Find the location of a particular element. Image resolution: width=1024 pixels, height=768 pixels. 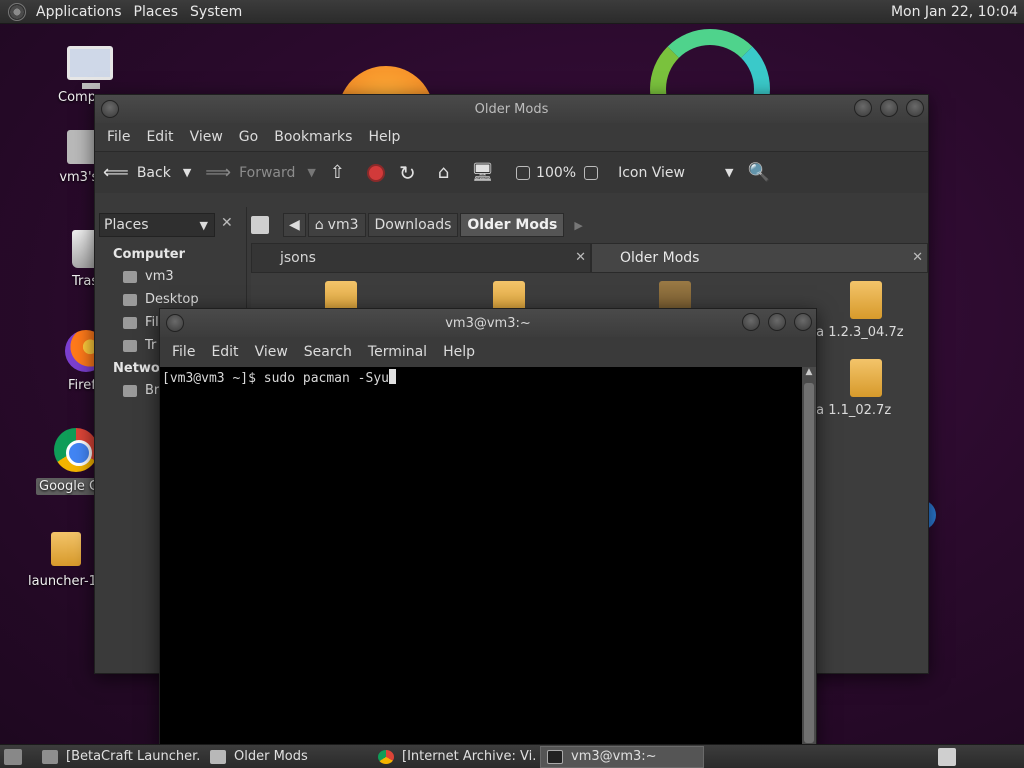

computer-button: 🖥 is located at coordinates (486, 172).